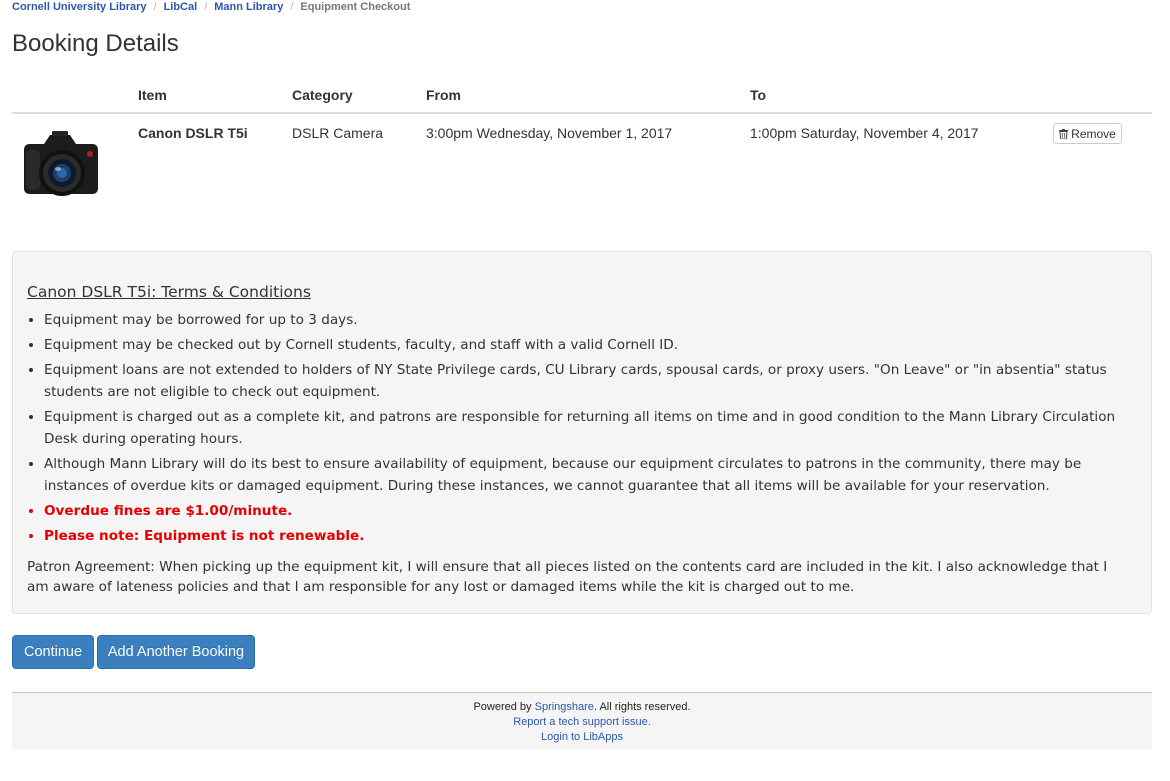 This screenshot has height=781, width=1170. What do you see at coordinates (642, 707) in the screenshot?
I see `powered-by-suffix: . All rights reserved.` at bounding box center [642, 707].